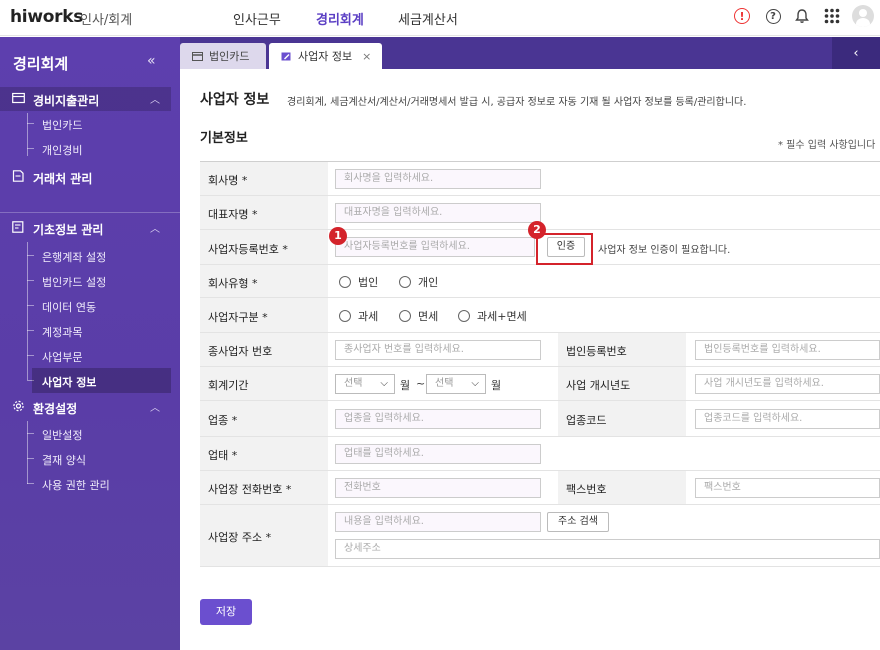  I want to click on sidebar-item-accounts: 계정과목, so click(62, 332).